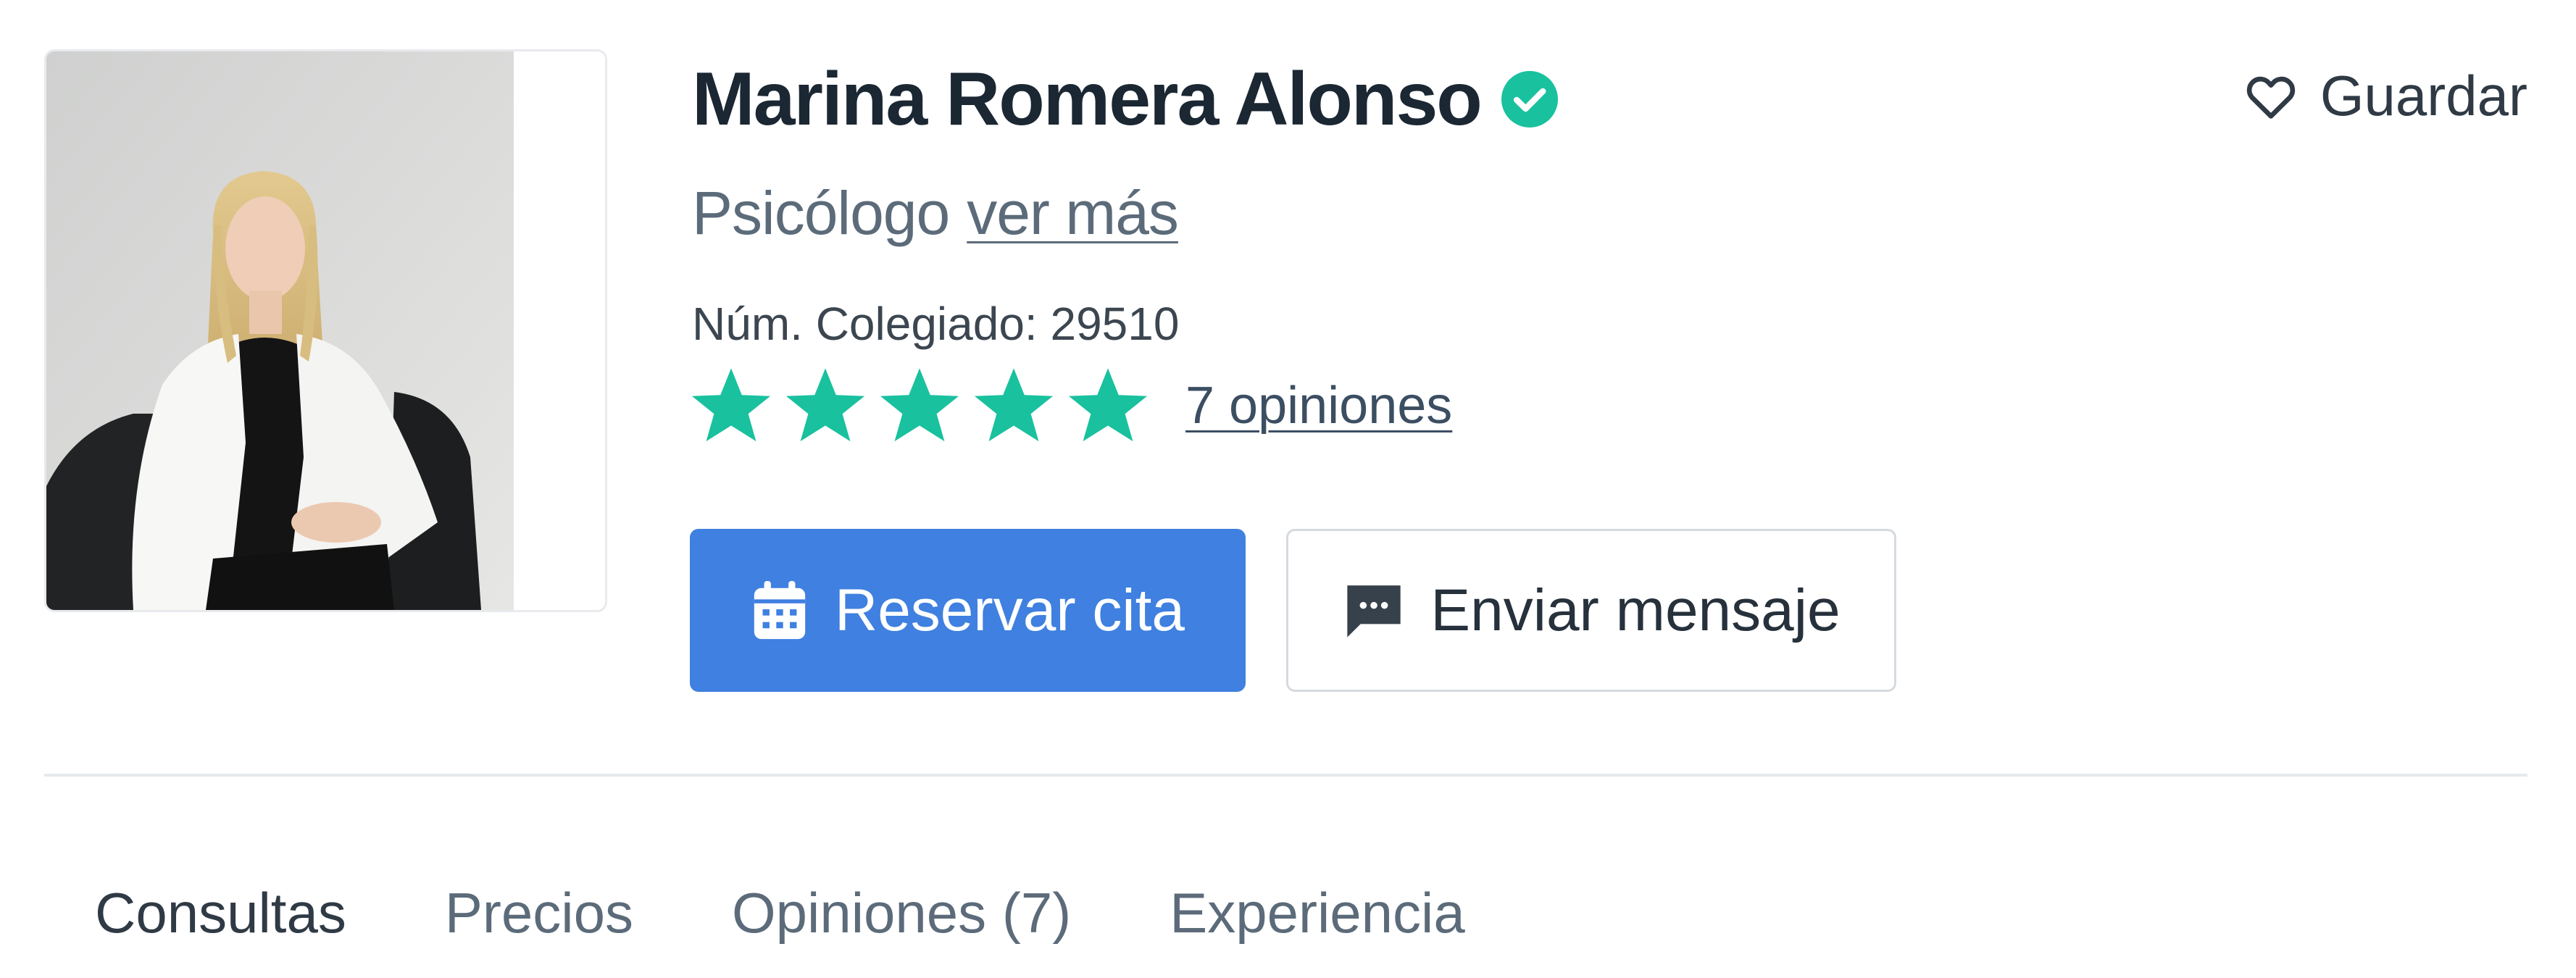 The image size is (2576, 978). What do you see at coordinates (901, 913) in the screenshot?
I see `tab-opiniones: Opiniones (7)` at bounding box center [901, 913].